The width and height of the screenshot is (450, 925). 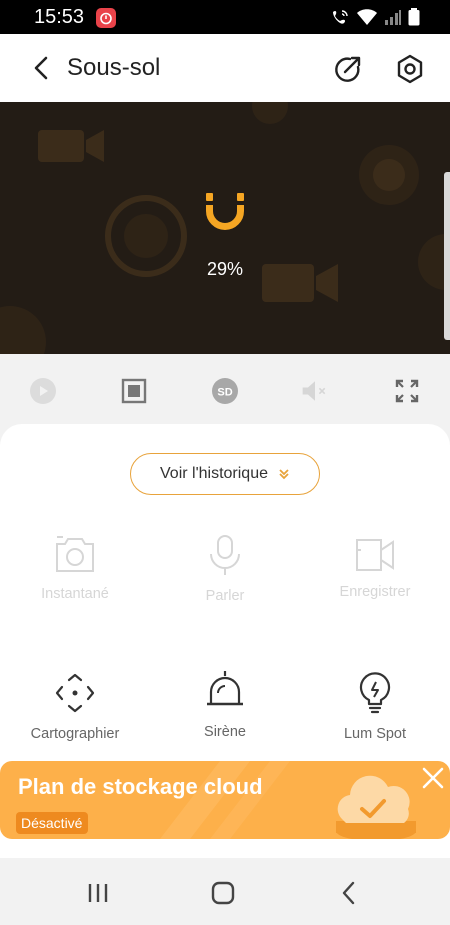 I want to click on play-icon, so click(x=43, y=391).